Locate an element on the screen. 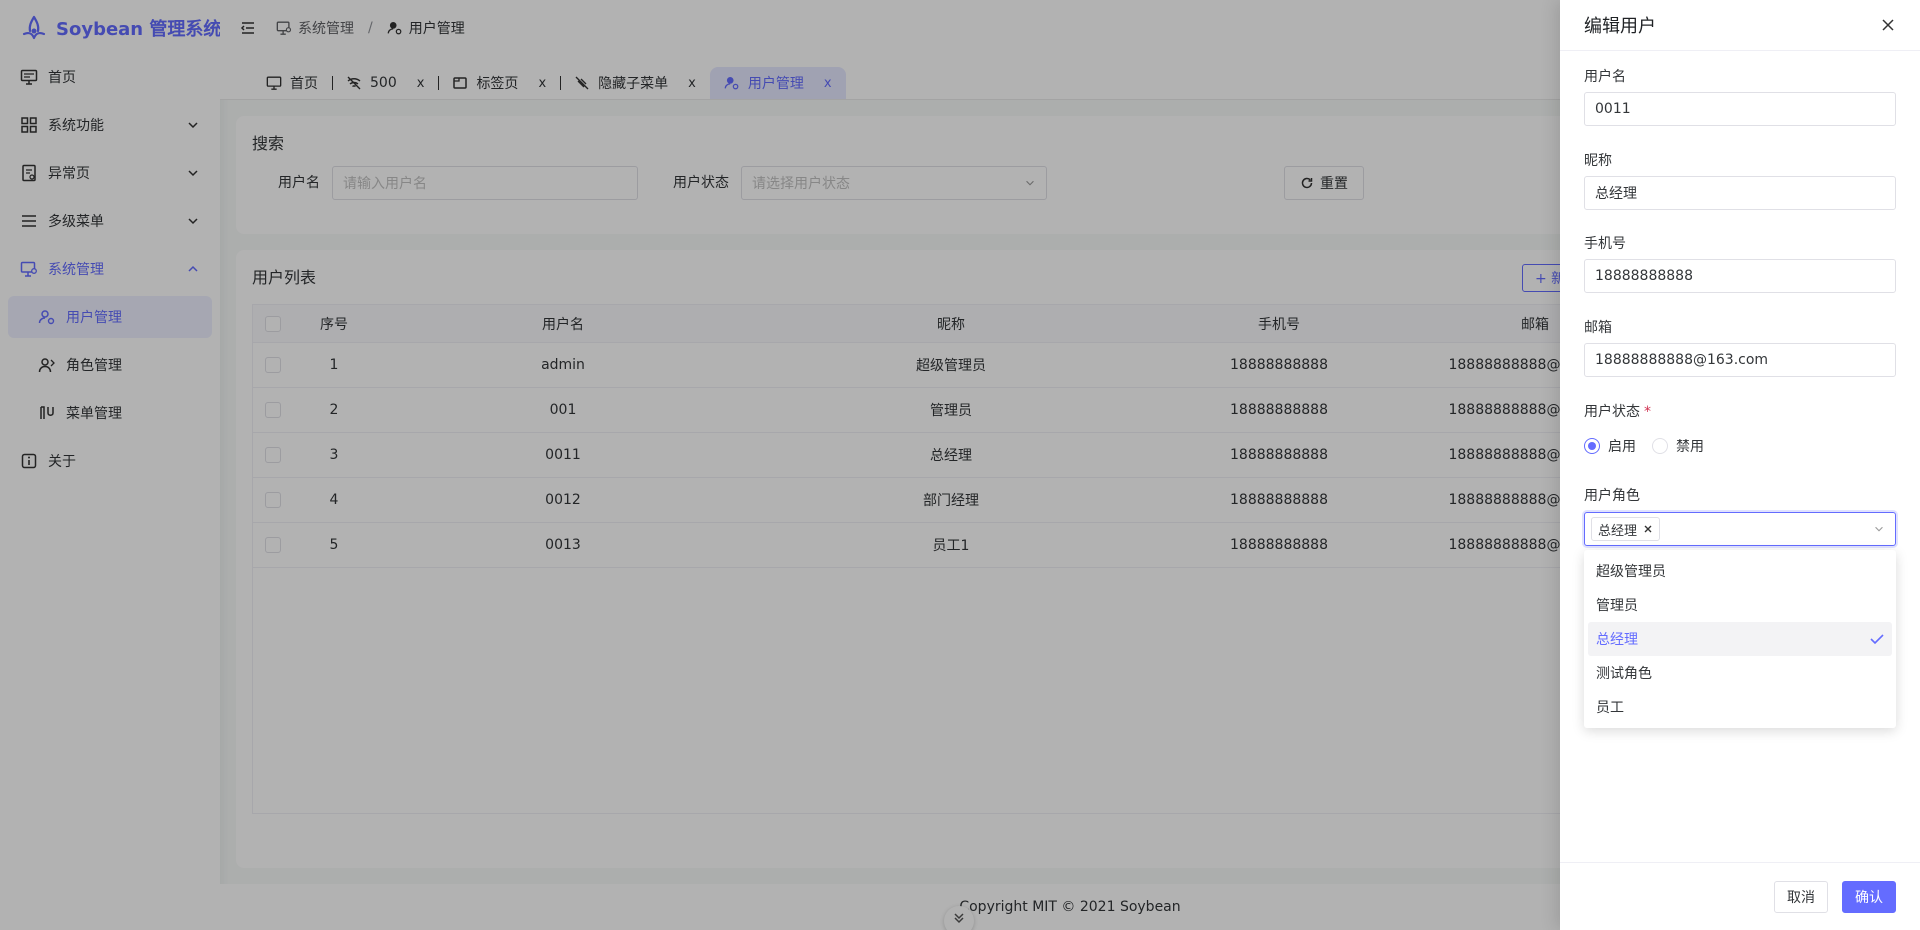  status-enabled-label: 启用 is located at coordinates (1622, 447).